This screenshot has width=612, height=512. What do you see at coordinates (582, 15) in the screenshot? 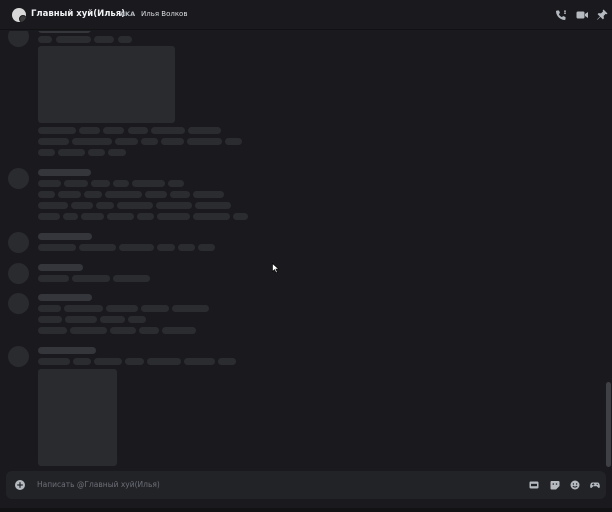
I see `video-icon` at bounding box center [582, 15].